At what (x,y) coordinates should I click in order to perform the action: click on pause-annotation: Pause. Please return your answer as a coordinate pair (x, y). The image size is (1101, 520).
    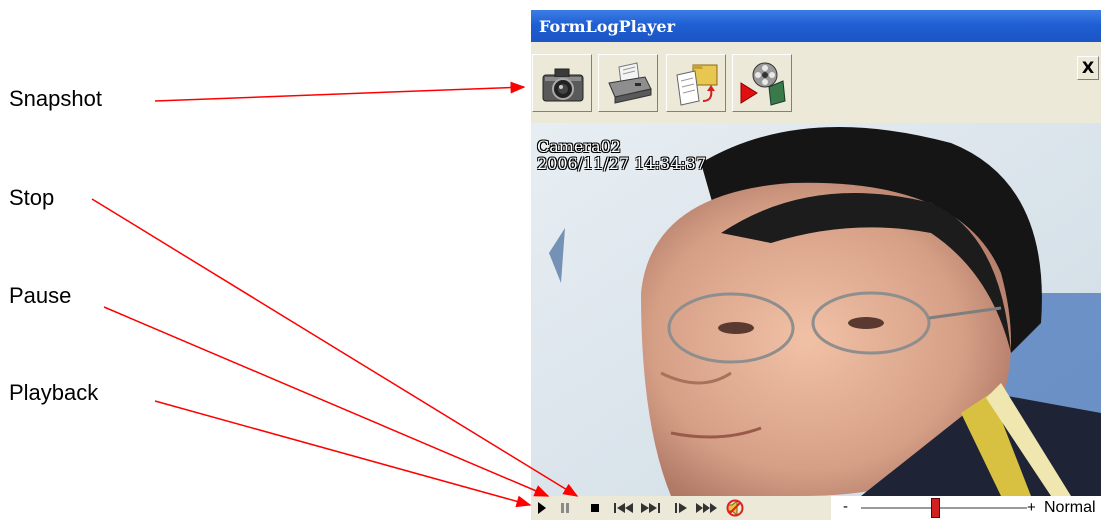
    Looking at the image, I should click on (40, 295).